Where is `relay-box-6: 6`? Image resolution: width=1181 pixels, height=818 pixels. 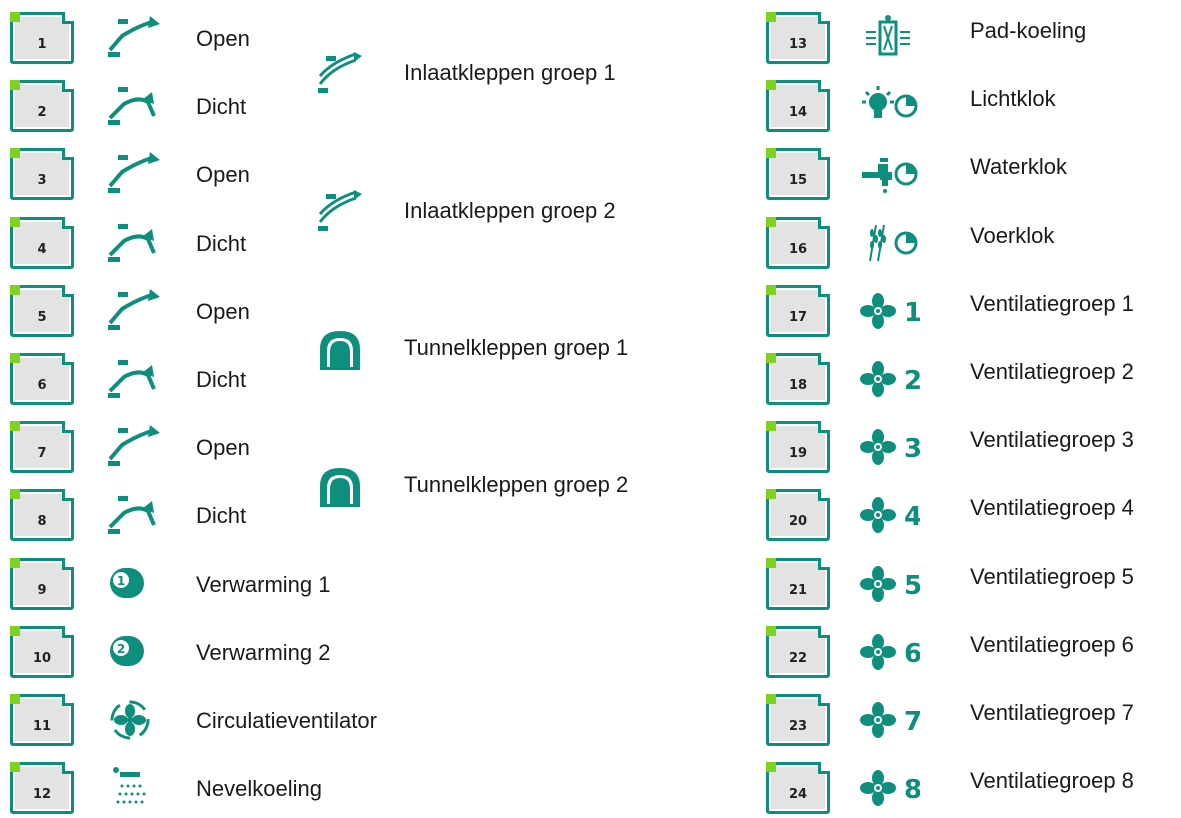 relay-box-6: 6 is located at coordinates (42, 379).